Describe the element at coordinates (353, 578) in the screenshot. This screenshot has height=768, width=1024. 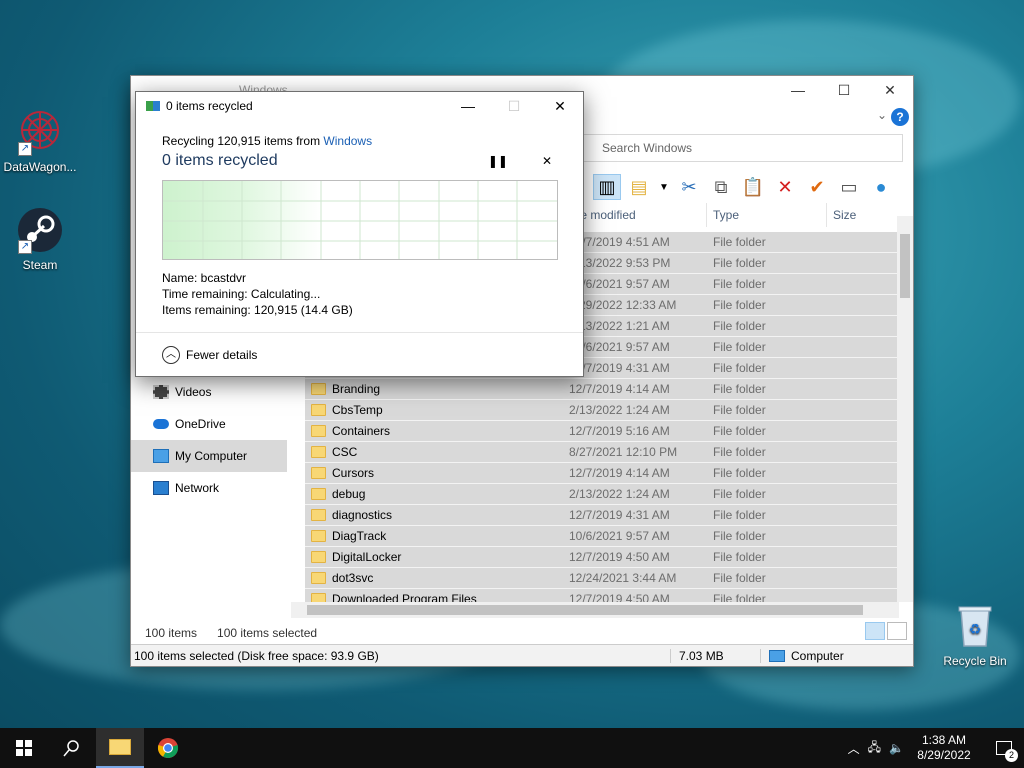
I see `row-name: dot3svc` at that location.